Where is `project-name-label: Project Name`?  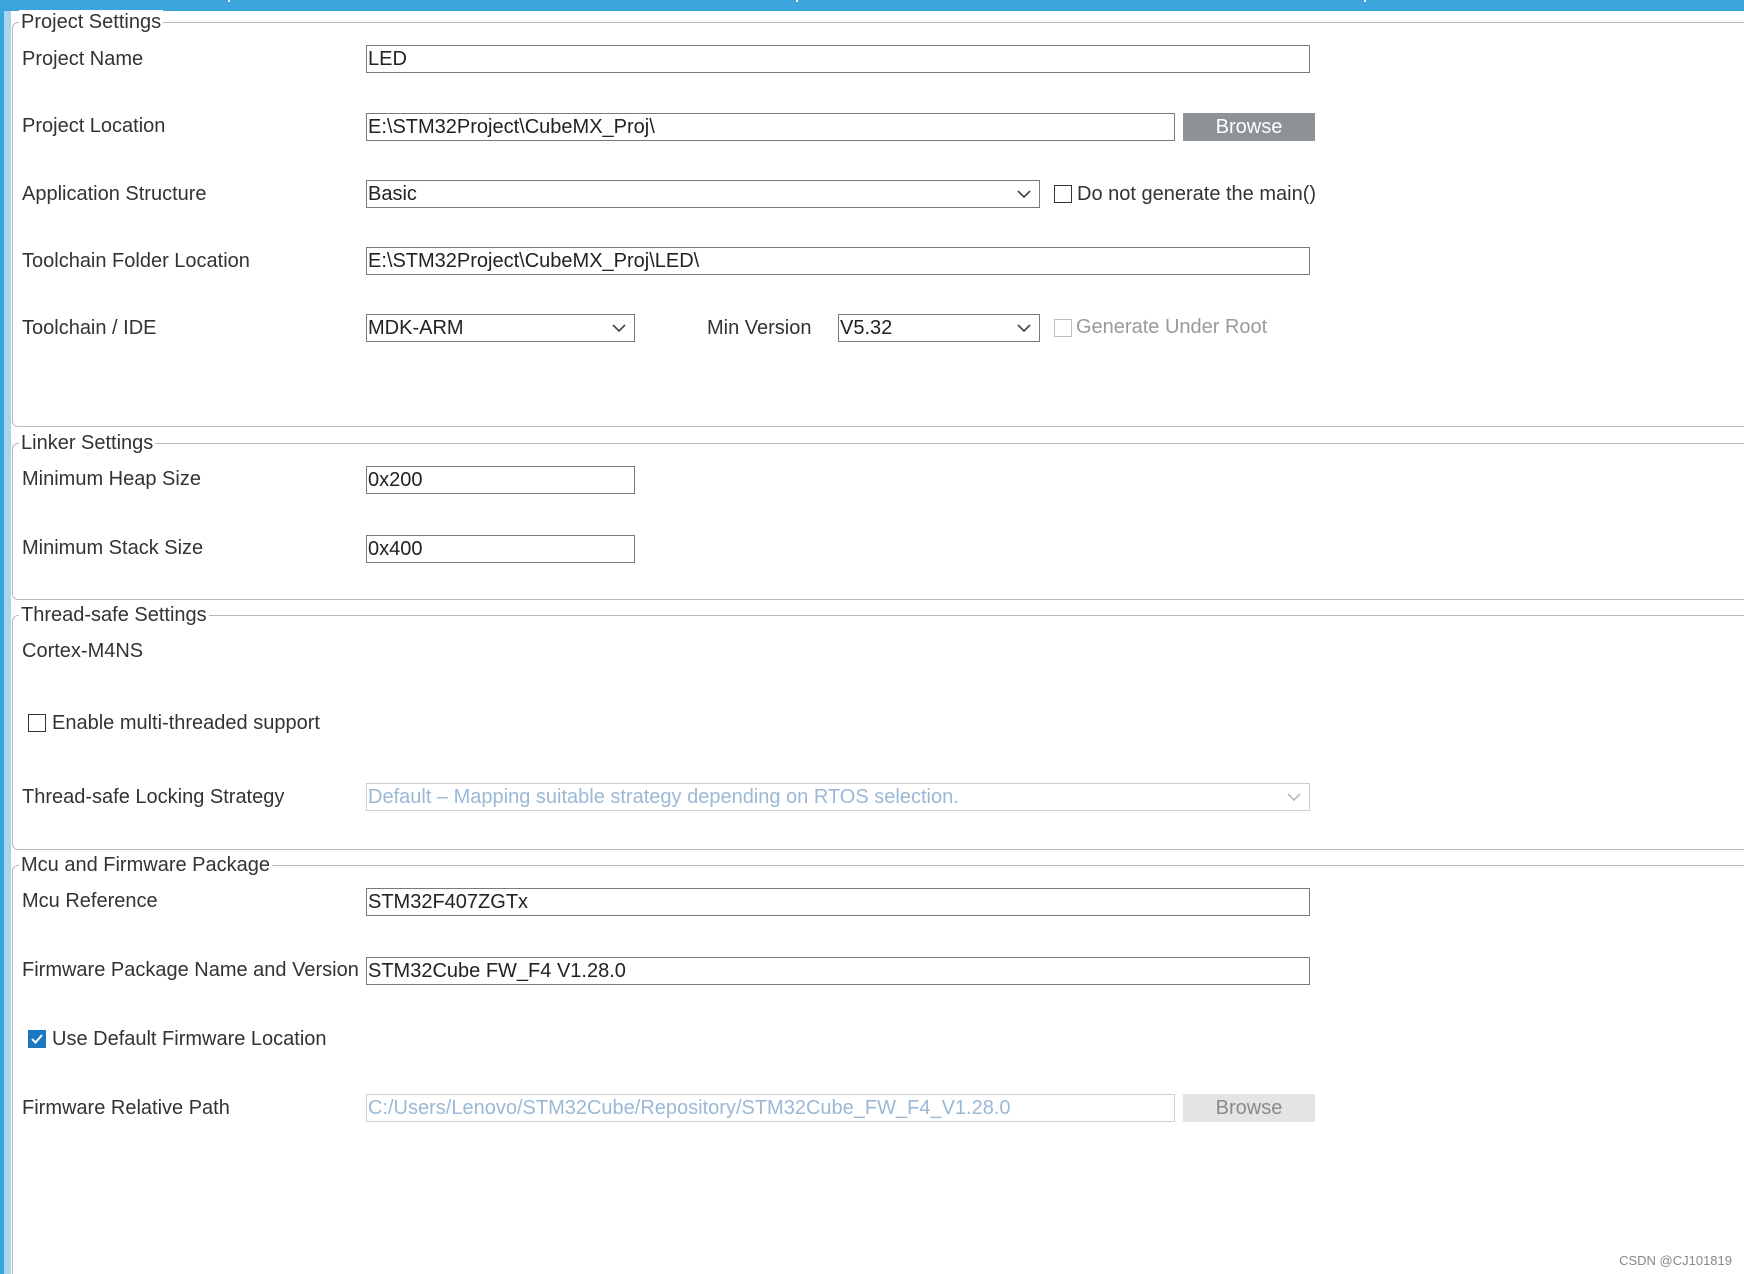
project-name-label: Project Name is located at coordinates (83, 59).